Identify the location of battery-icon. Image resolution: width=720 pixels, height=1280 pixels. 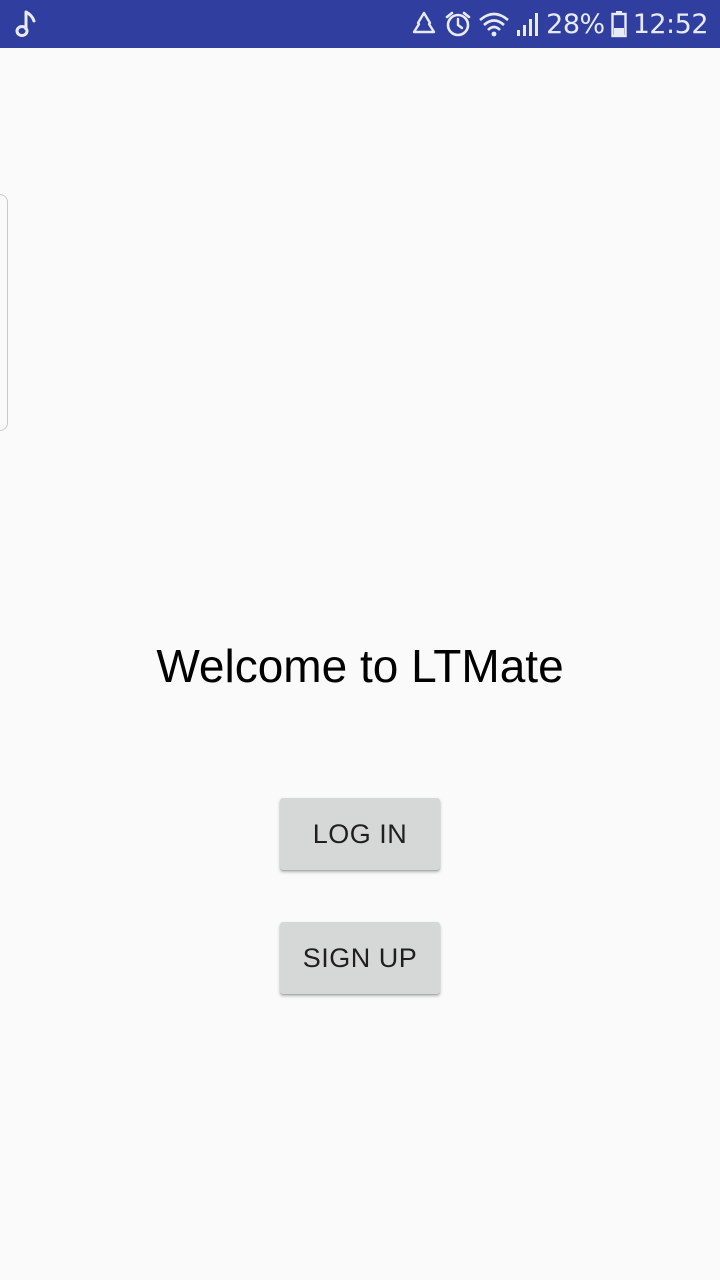
(618, 24).